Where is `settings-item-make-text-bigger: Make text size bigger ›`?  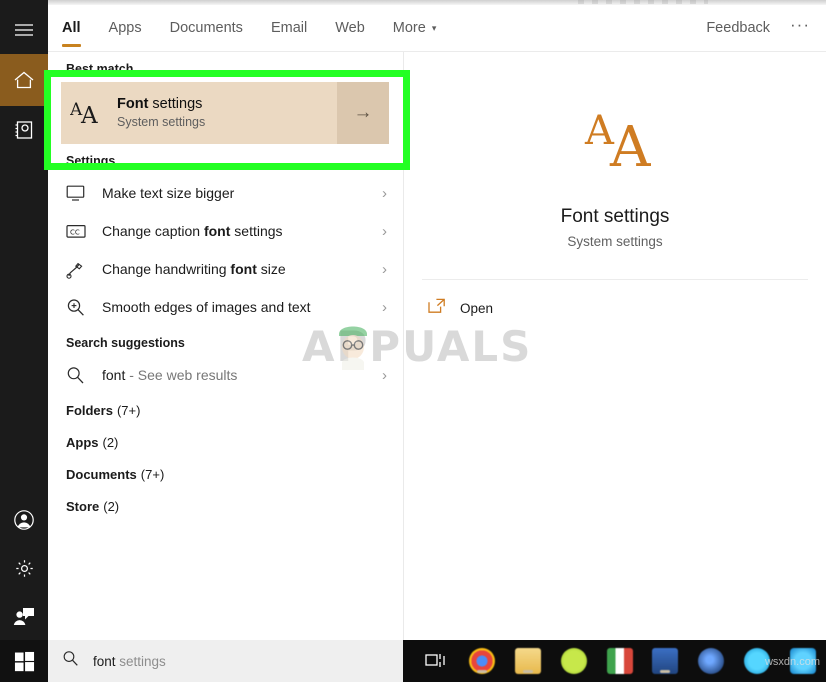 settings-item-make-text-bigger: Make text size bigger › is located at coordinates (225, 193).